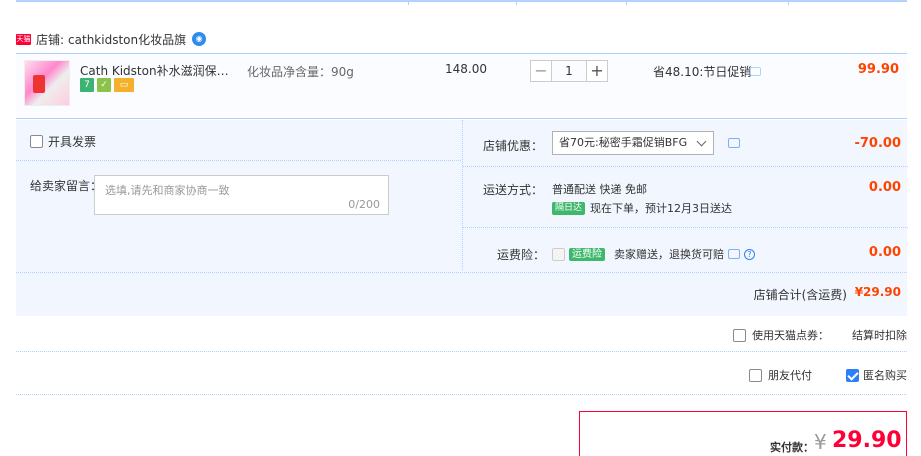 This screenshot has height=456, width=921. I want to click on shipping-eta: 隔日达 现在下单，预计12月3日送达, so click(642, 208).